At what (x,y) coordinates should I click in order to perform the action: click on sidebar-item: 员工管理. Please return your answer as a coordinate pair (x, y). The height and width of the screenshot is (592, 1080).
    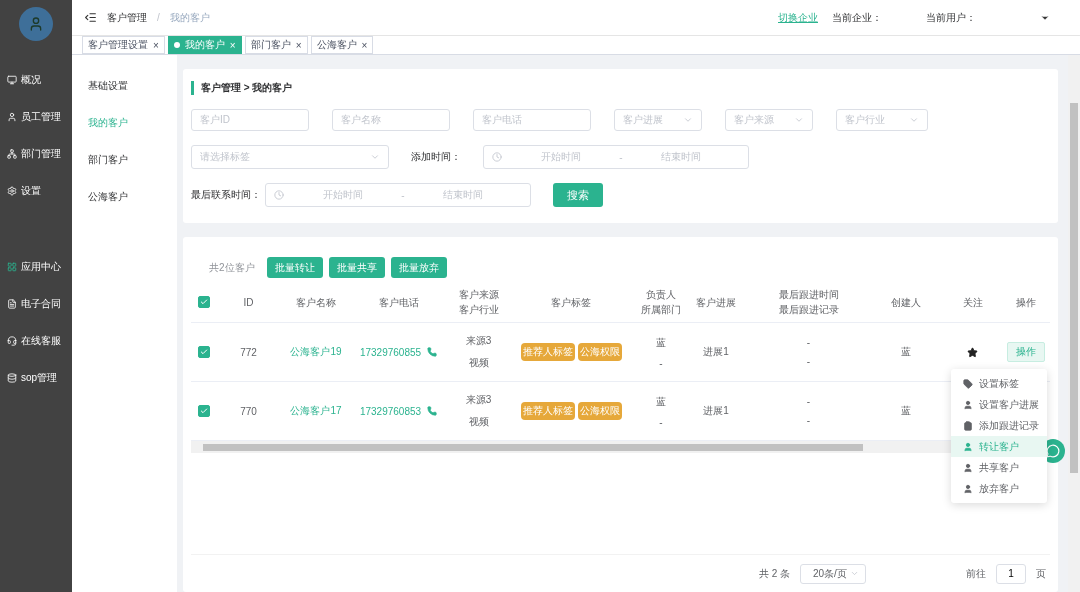
    Looking at the image, I should click on (36, 116).